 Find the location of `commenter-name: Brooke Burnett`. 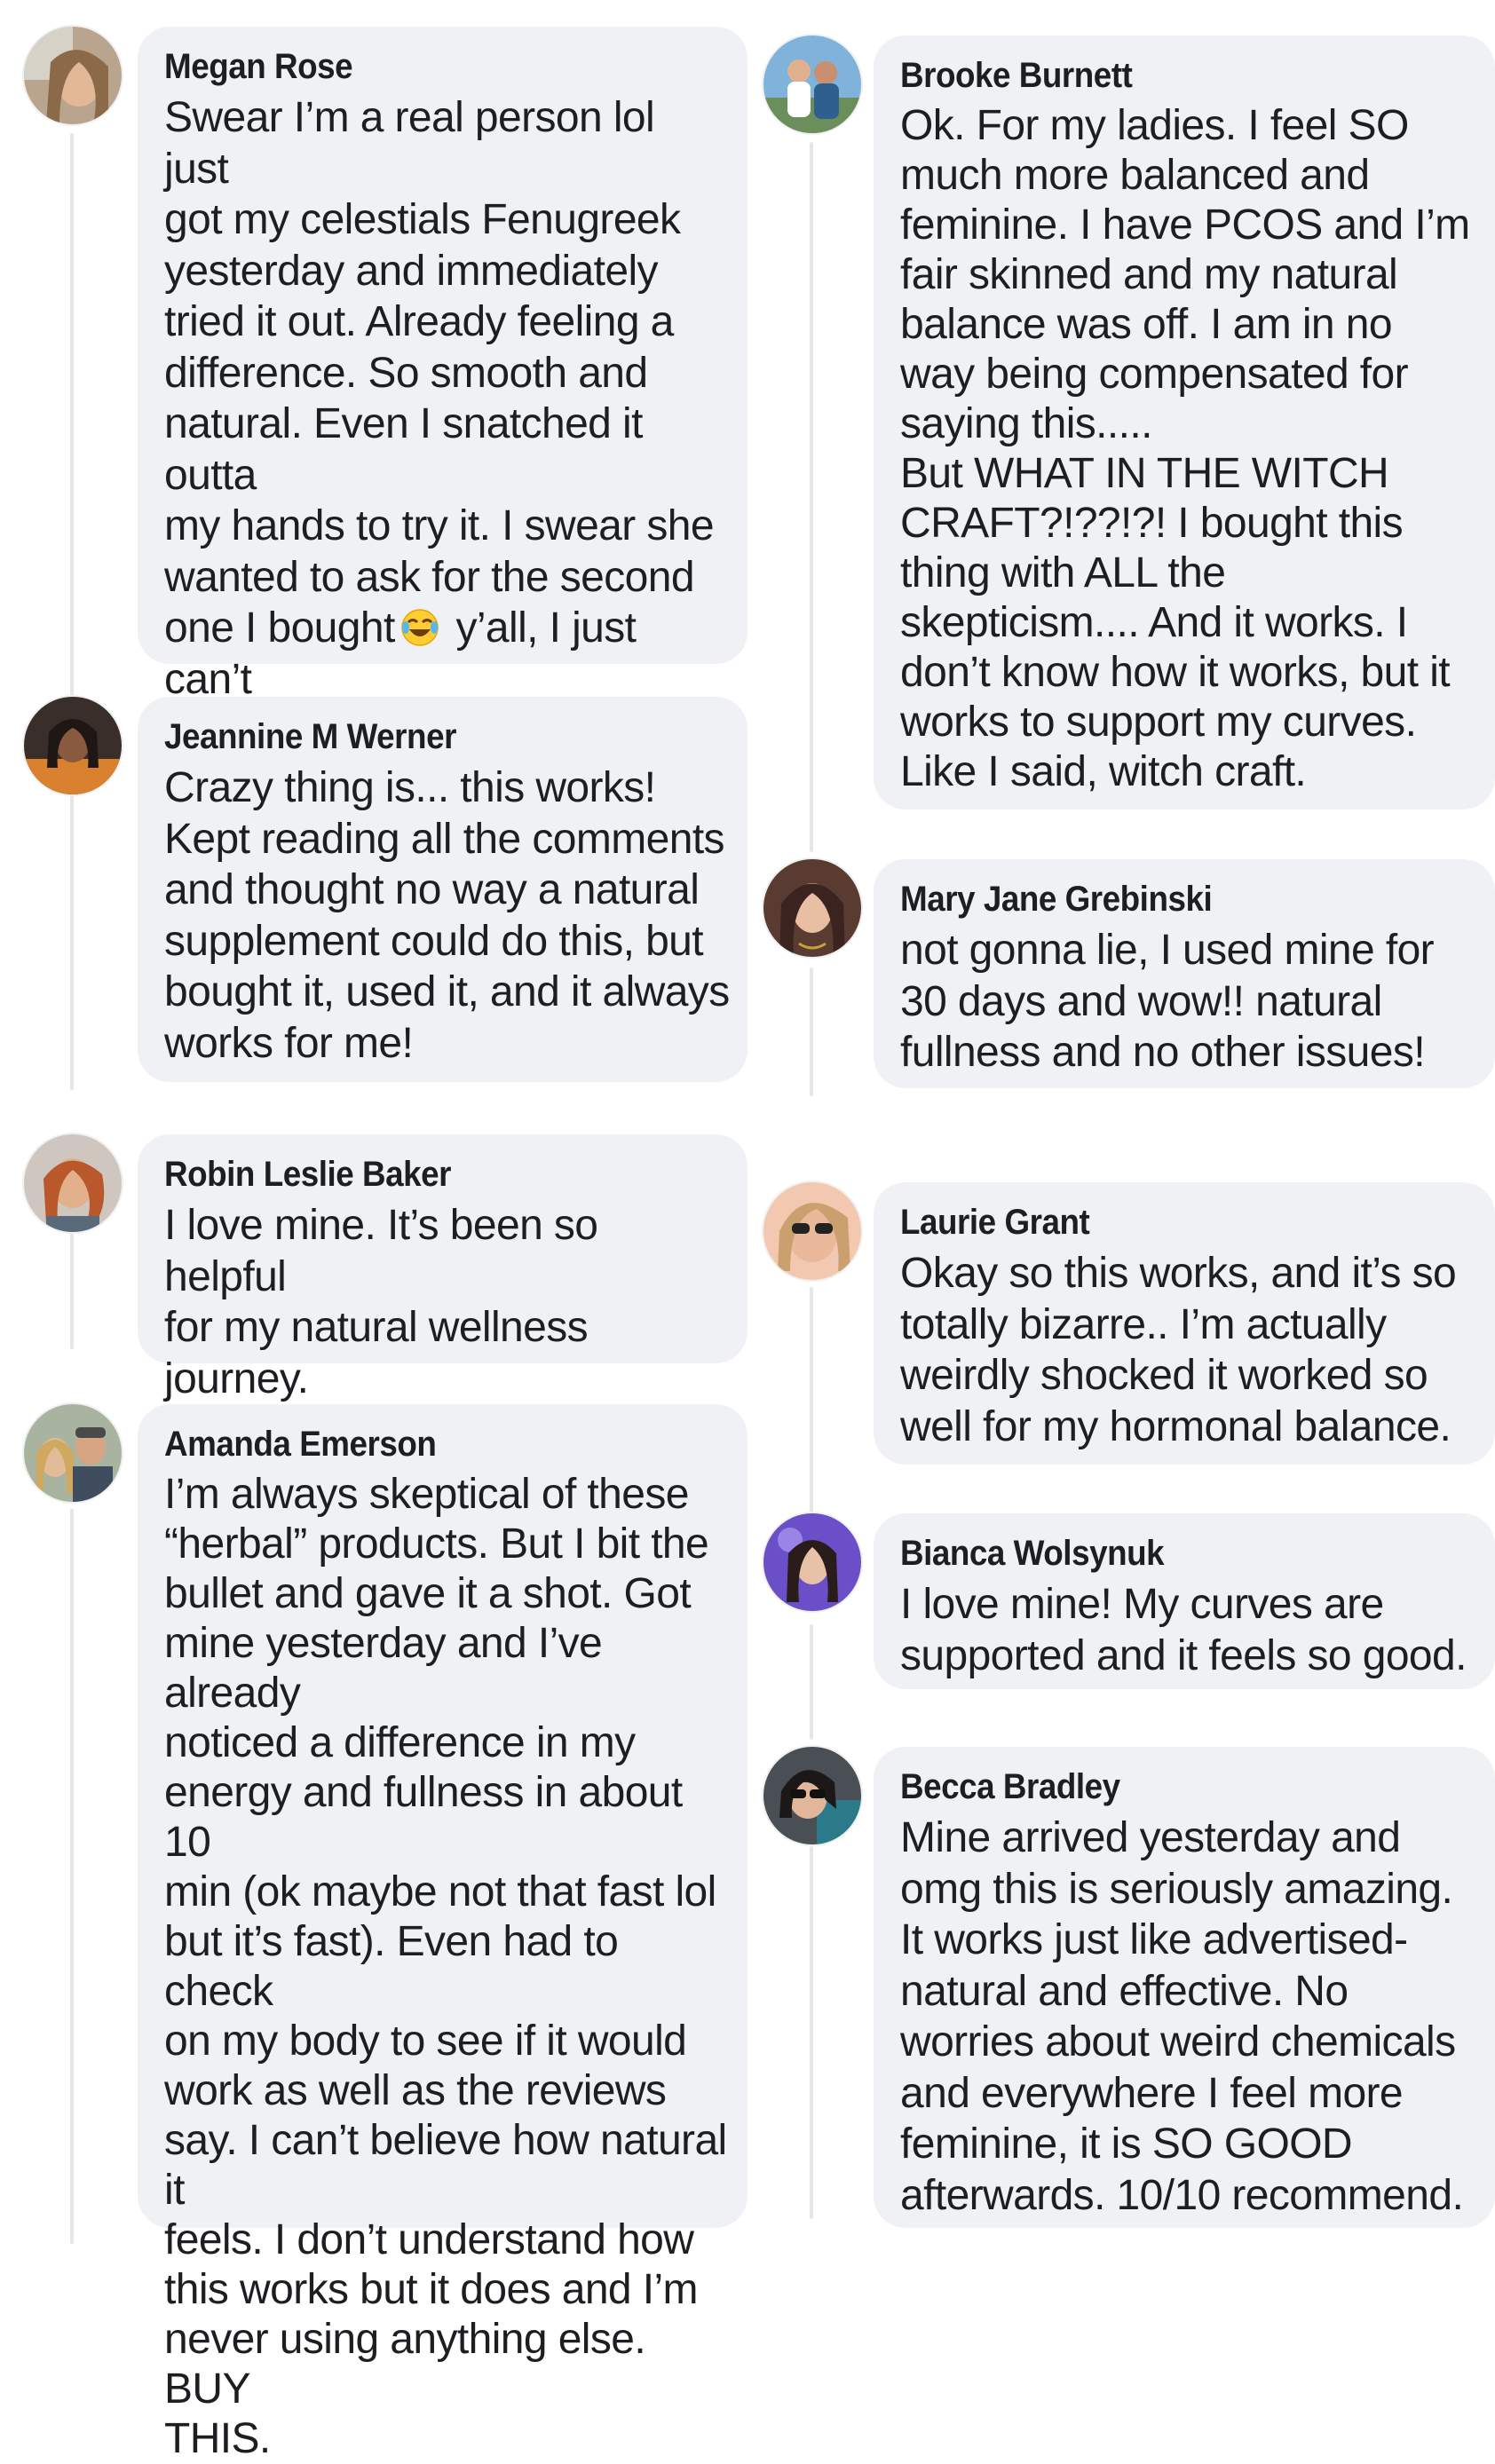

commenter-name: Brooke Burnett is located at coordinates (1165, 75).